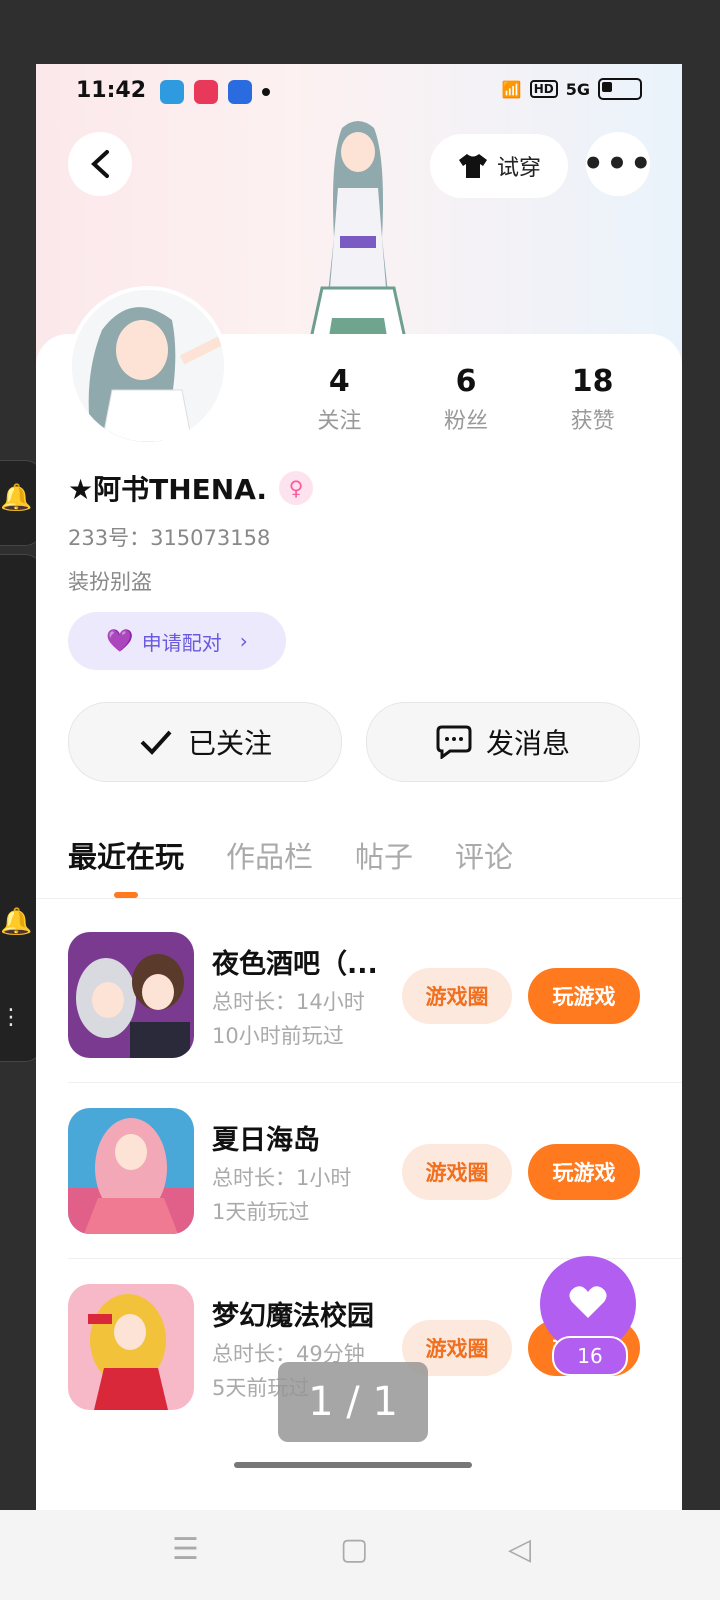  Describe the element at coordinates (359, 898) in the screenshot. I see `tab-divider` at that location.